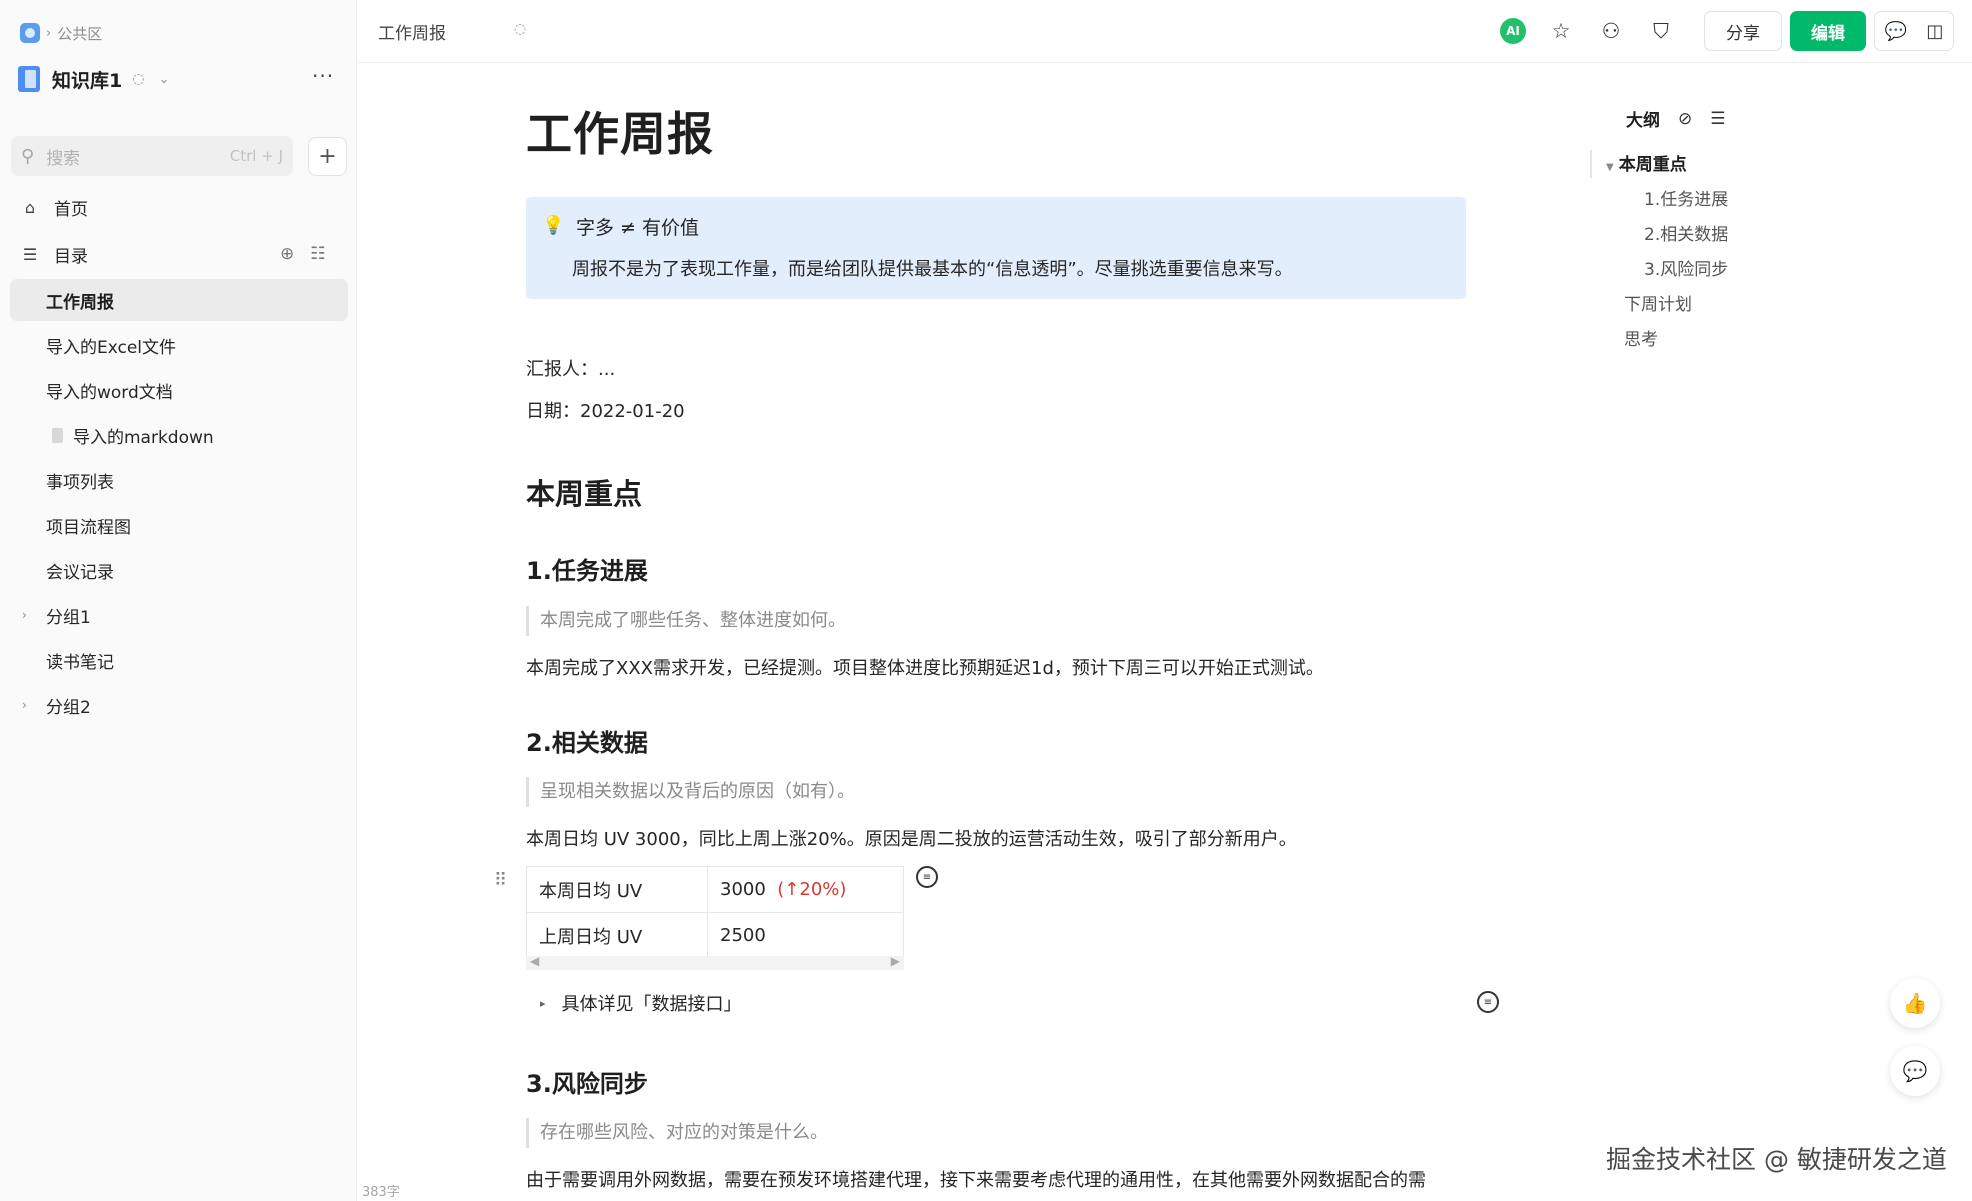 This screenshot has width=1972, height=1201. I want to click on breadcrumb-space: 公共区, so click(79, 33).